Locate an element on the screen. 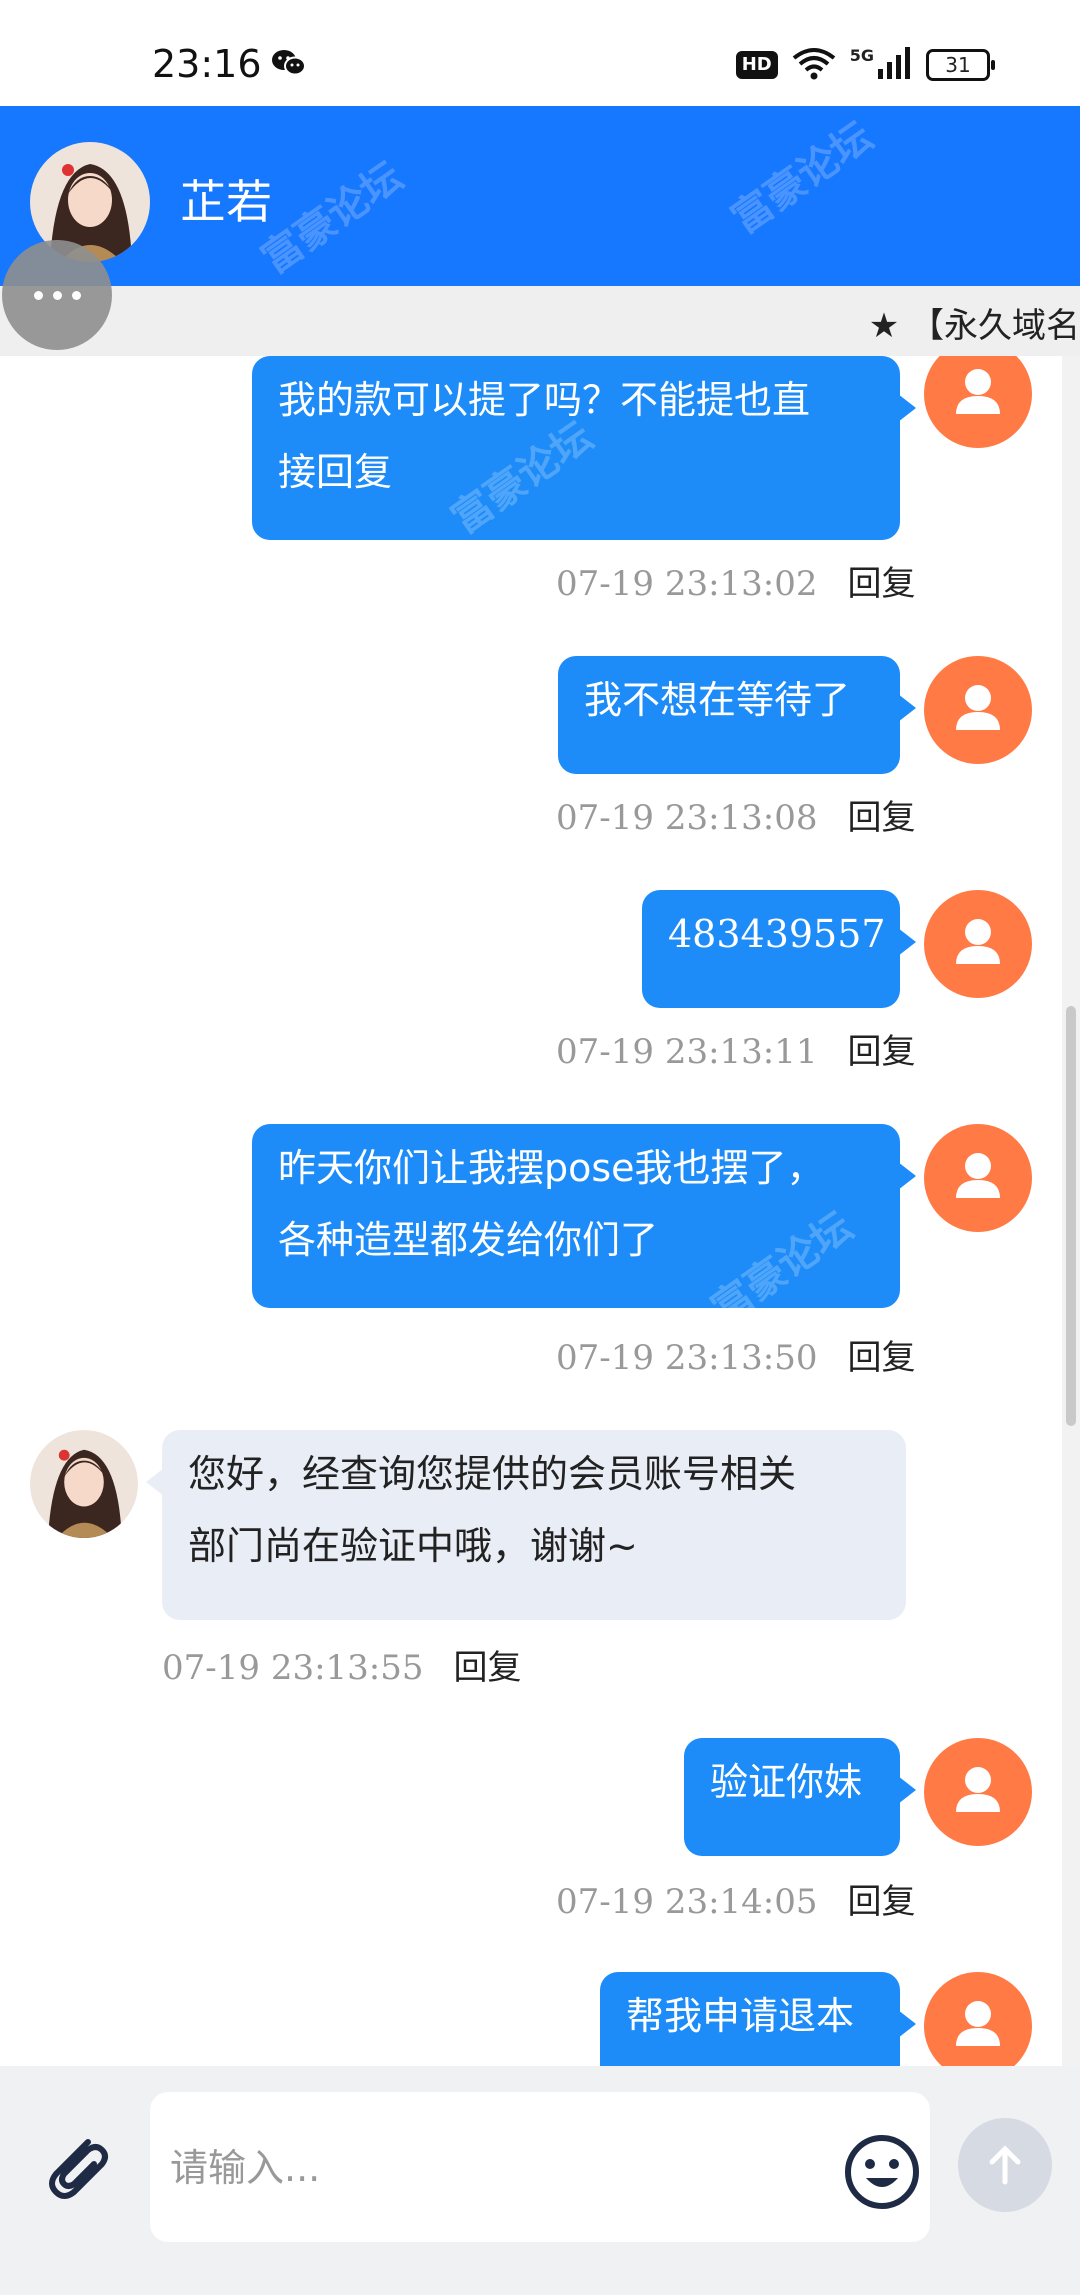  message-meta: 07-19 23:13:55 回复 is located at coordinates (342, 1664).